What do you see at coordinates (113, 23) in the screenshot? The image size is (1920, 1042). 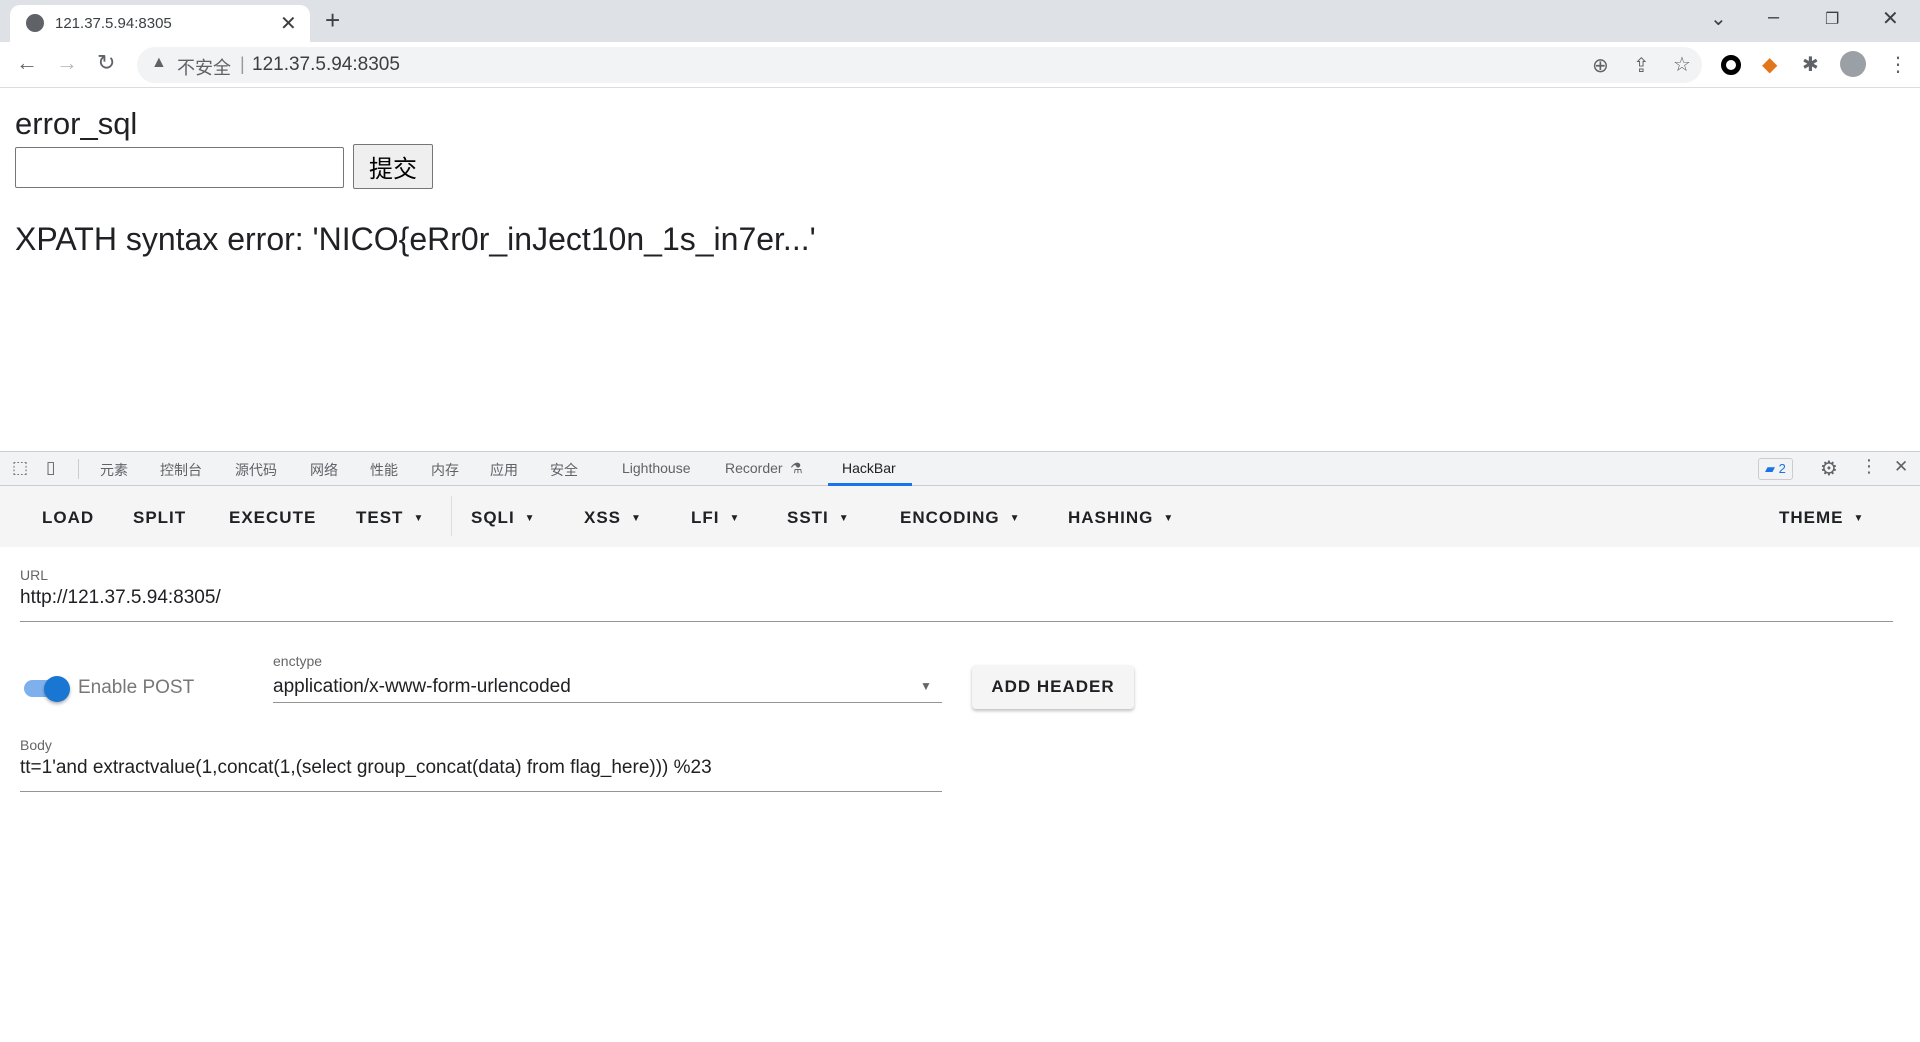 I see `tab-title: 121.37.5.94:8305` at bounding box center [113, 23].